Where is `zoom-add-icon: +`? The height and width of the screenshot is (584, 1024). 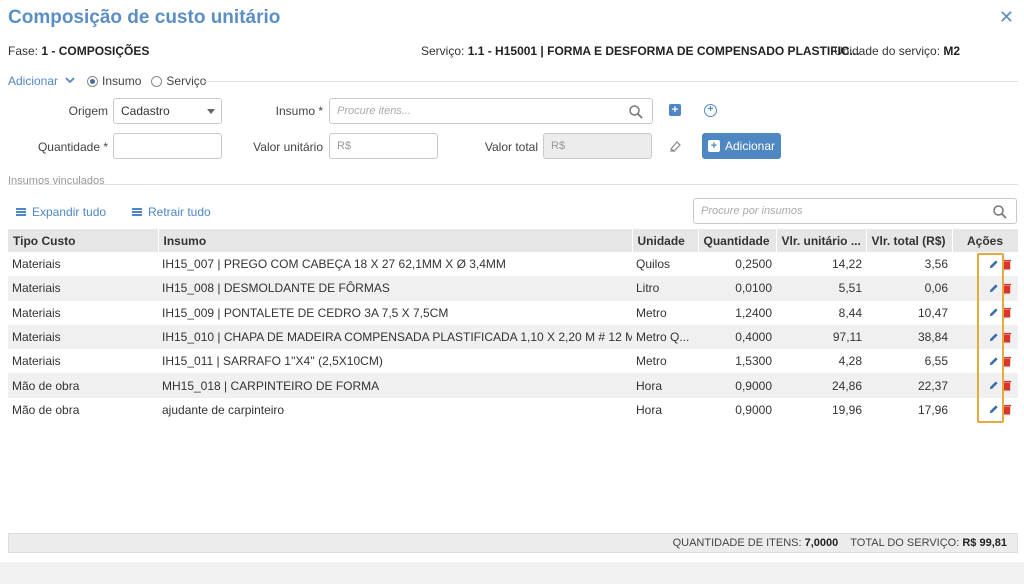 zoom-add-icon: + is located at coordinates (710, 110).